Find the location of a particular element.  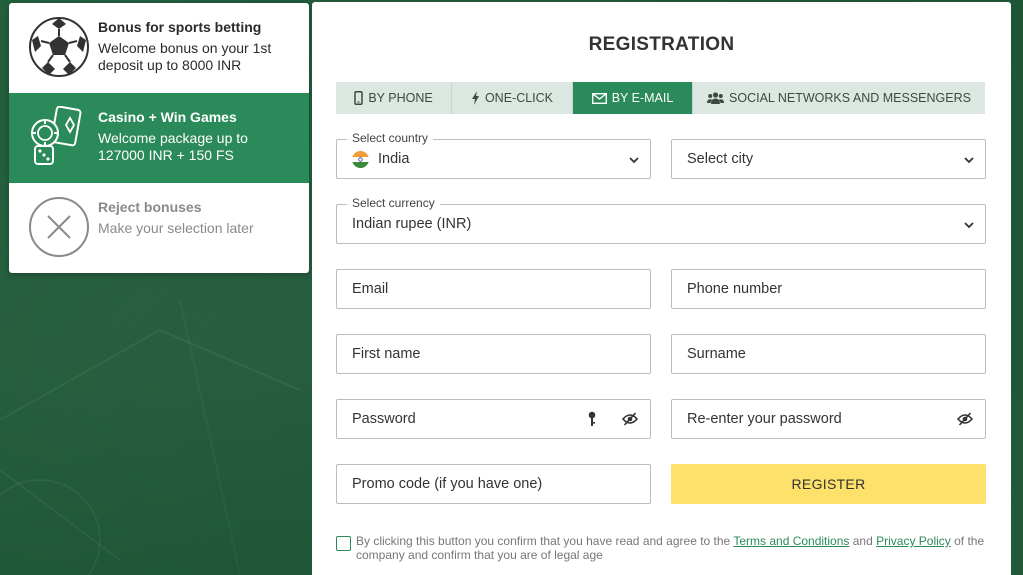

lightning-icon is located at coordinates (475, 98).